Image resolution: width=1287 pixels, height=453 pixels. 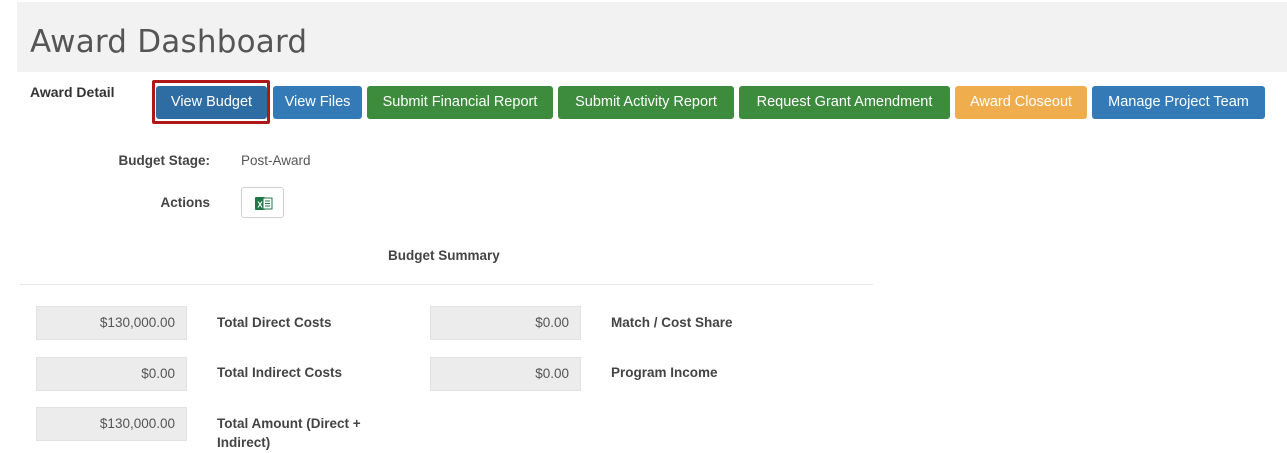 I want to click on program-income-label: Program Income, so click(x=664, y=372).